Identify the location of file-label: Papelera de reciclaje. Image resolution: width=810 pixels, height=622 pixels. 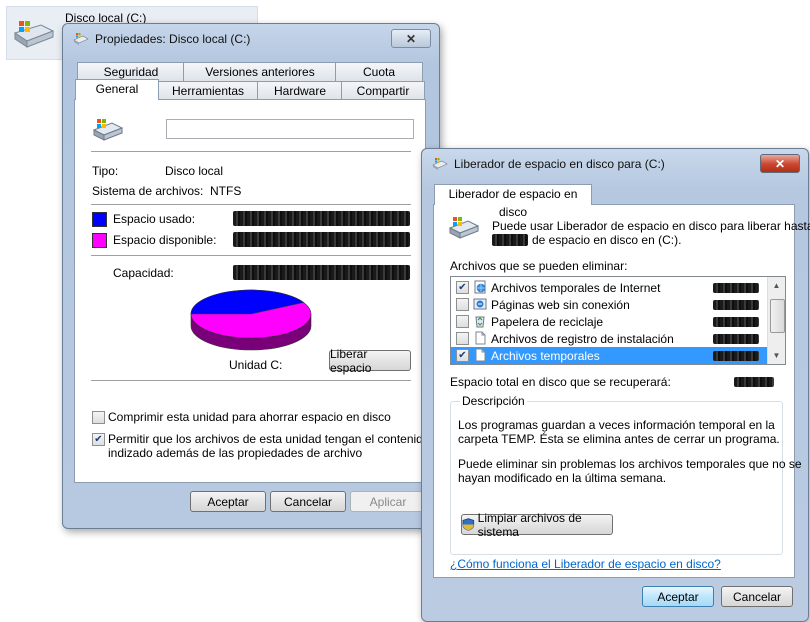
(547, 322).